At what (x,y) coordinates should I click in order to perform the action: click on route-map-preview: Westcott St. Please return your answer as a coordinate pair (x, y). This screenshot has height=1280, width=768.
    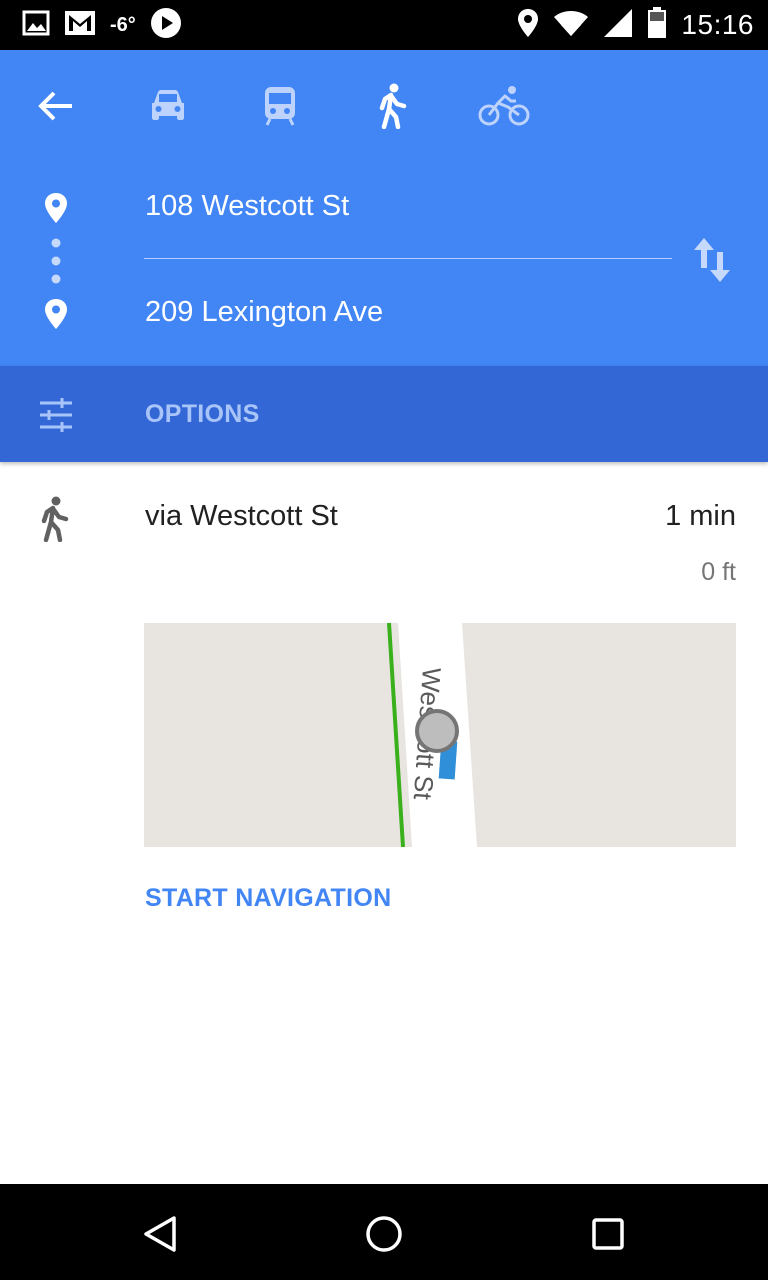
    Looking at the image, I should click on (440, 735).